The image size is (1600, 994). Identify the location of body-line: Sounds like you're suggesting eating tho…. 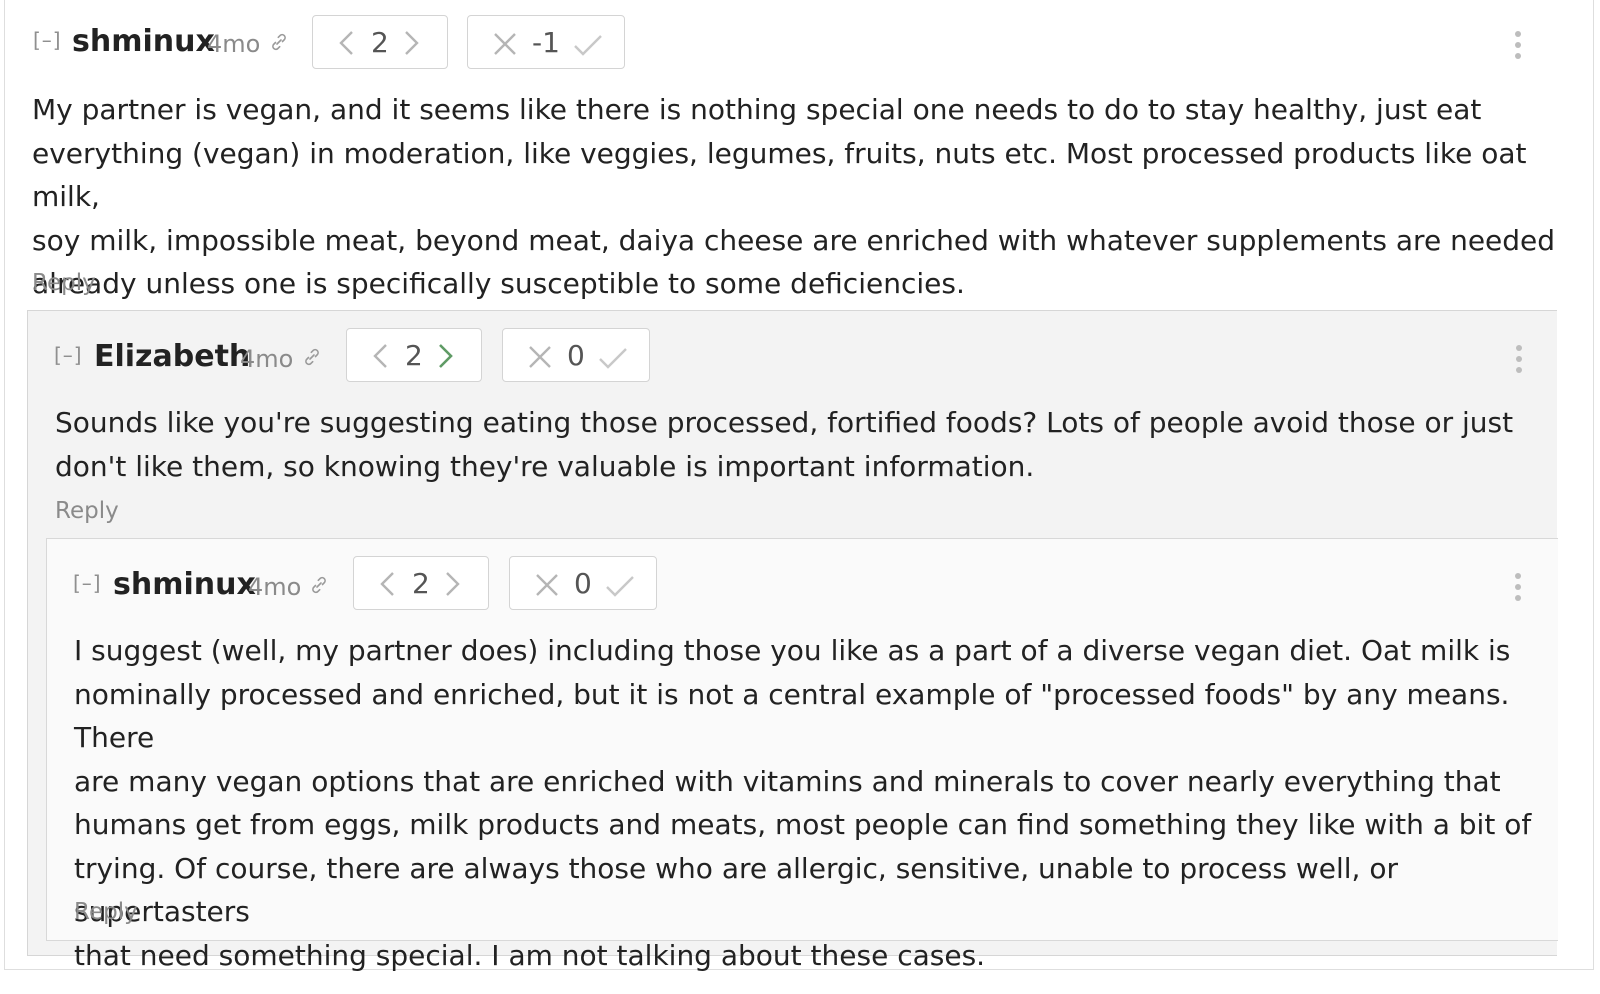
(784, 422).